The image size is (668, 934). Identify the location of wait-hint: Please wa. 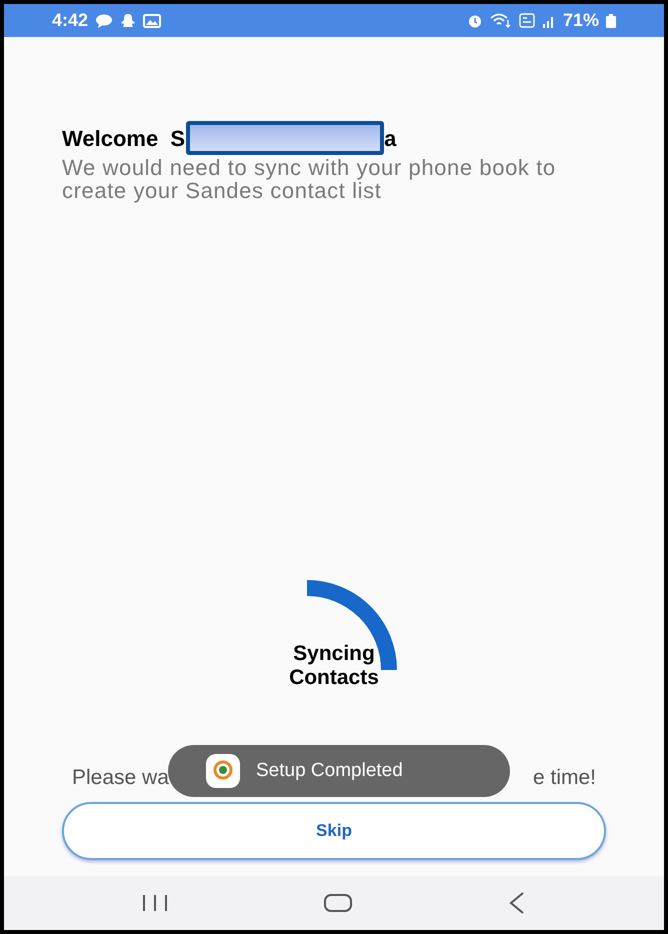
(120, 778).